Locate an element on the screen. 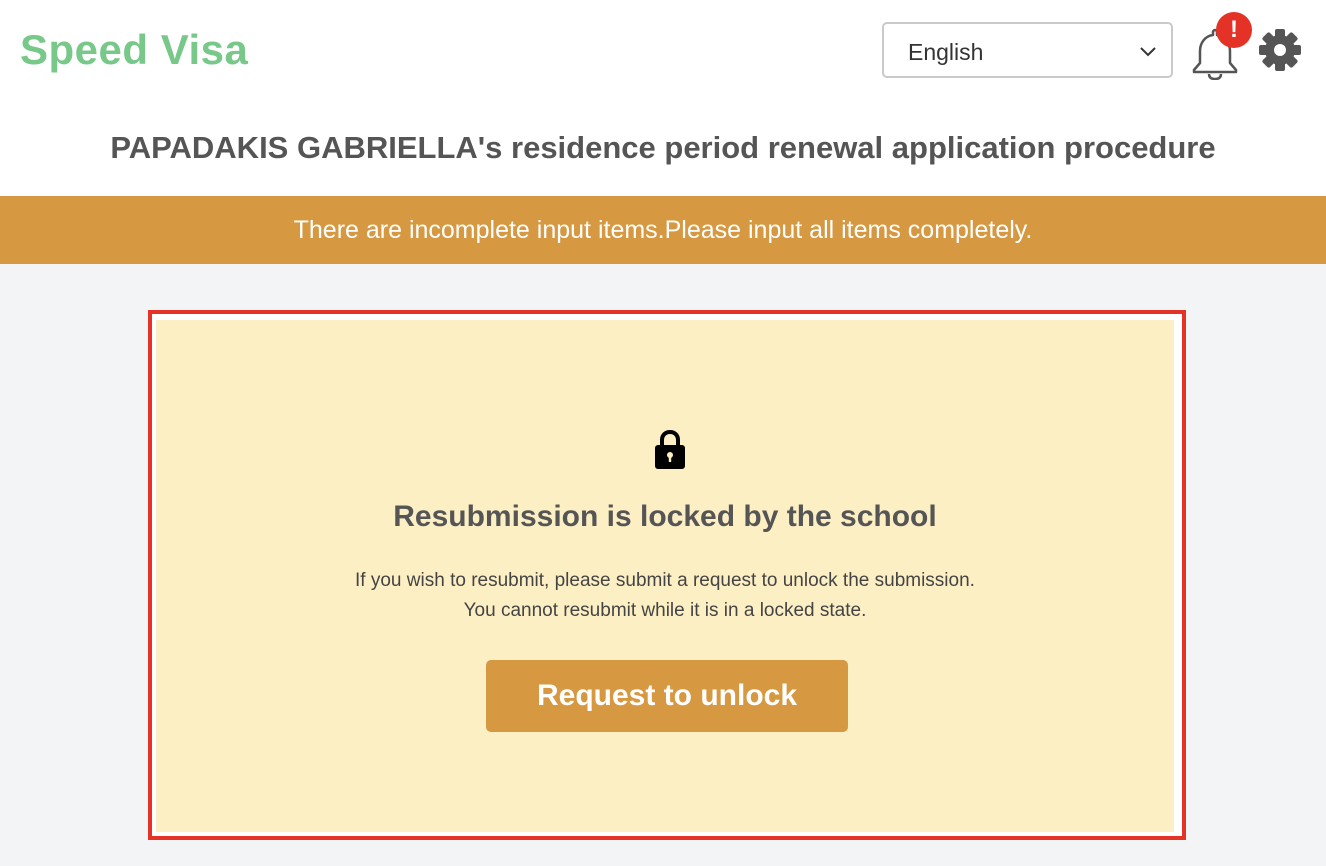 Image resolution: width=1326 pixels, height=866 pixels. chevron-down-icon is located at coordinates (1148, 52).